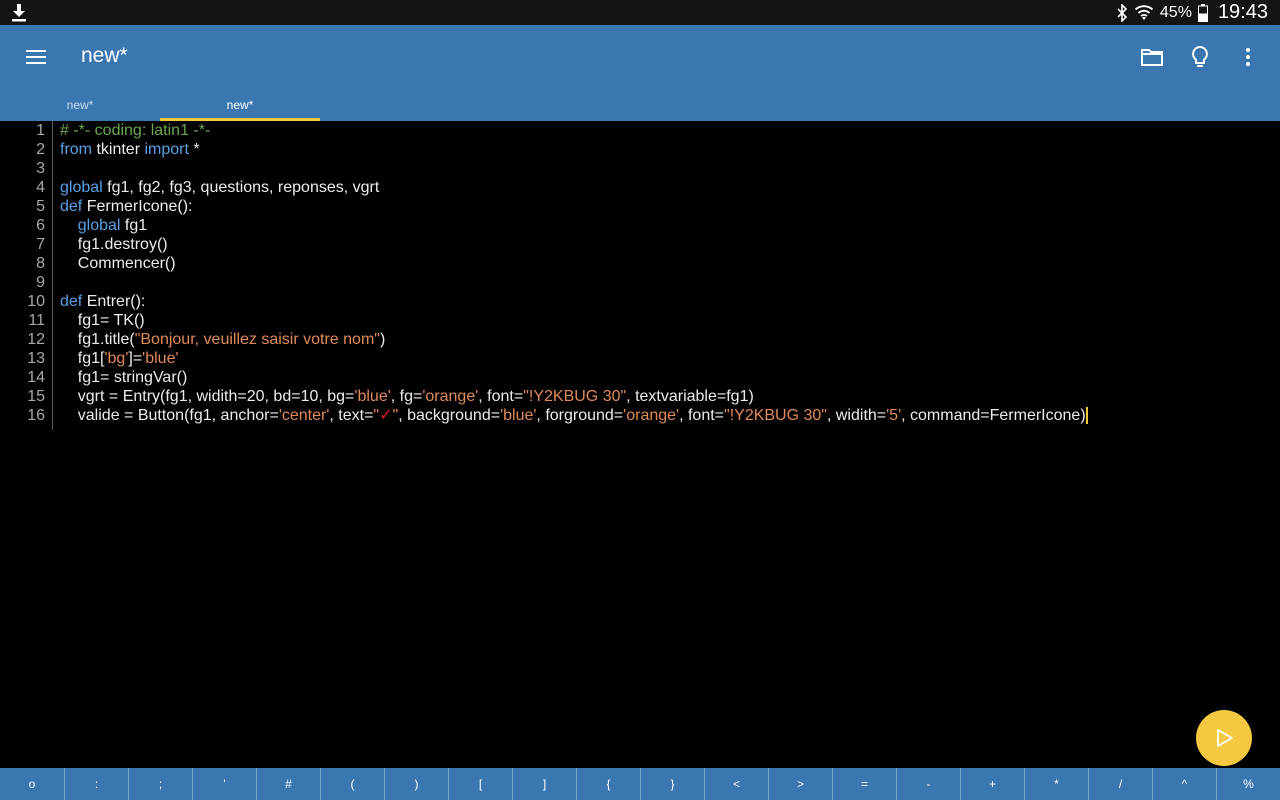 The width and height of the screenshot is (1280, 800). I want to click on status-bar: 45% 19:43, so click(640, 12).